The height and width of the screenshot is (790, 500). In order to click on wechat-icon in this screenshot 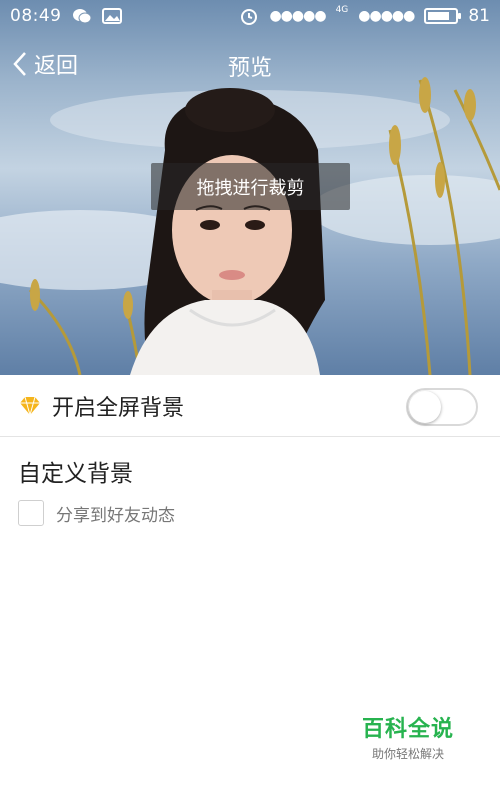, I will do `click(81, 16)`.